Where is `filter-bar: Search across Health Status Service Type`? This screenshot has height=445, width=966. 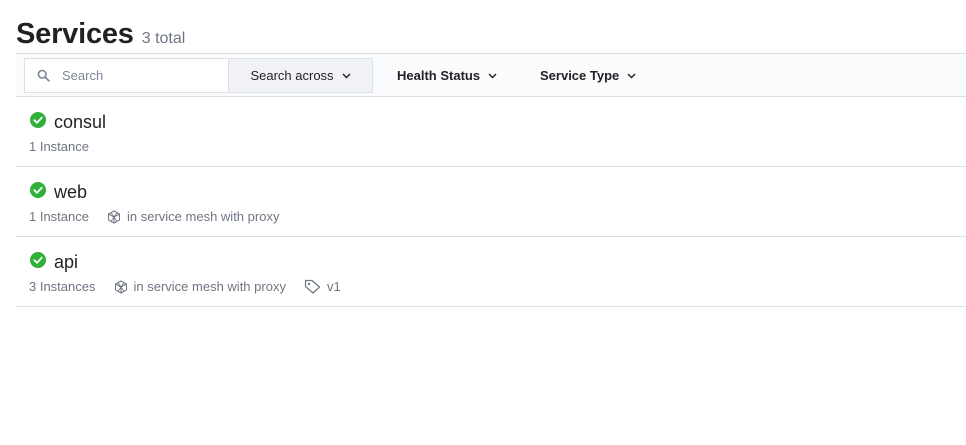 filter-bar: Search across Health Status Service Type is located at coordinates (491, 75).